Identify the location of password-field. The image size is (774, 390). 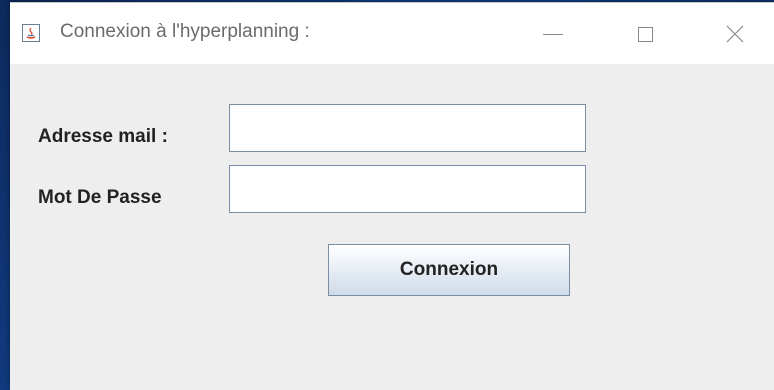
(407, 189).